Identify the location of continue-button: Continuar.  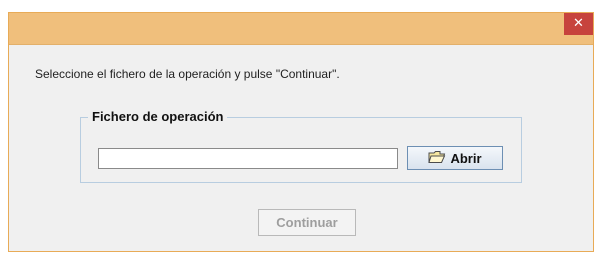
(307, 222).